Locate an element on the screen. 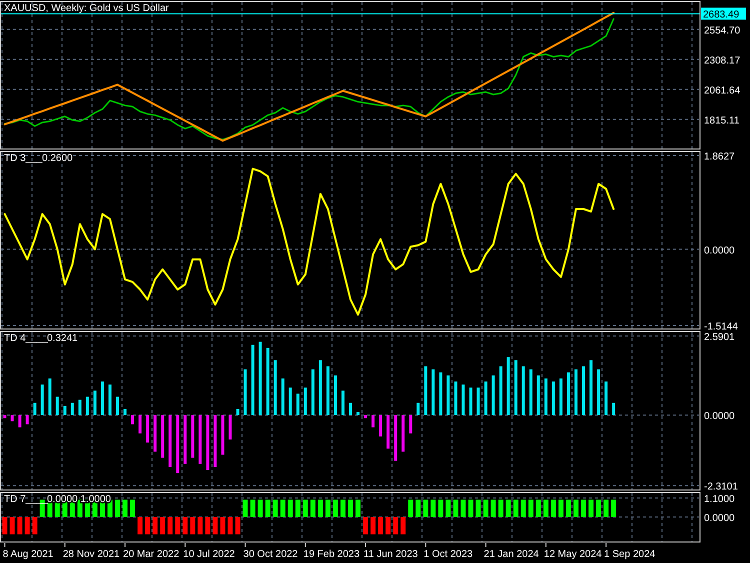 This screenshot has height=563, width=750. axis-label: 1815.11 is located at coordinates (722, 120).